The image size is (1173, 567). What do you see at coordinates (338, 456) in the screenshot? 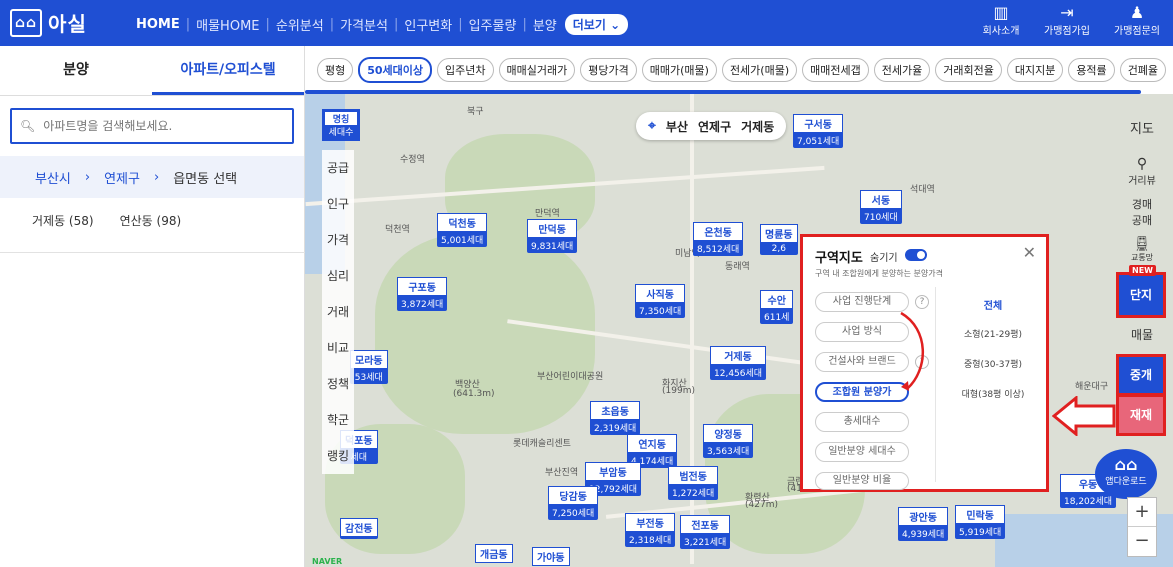
I see `side-item-ranking: 랭킹` at bounding box center [338, 456].